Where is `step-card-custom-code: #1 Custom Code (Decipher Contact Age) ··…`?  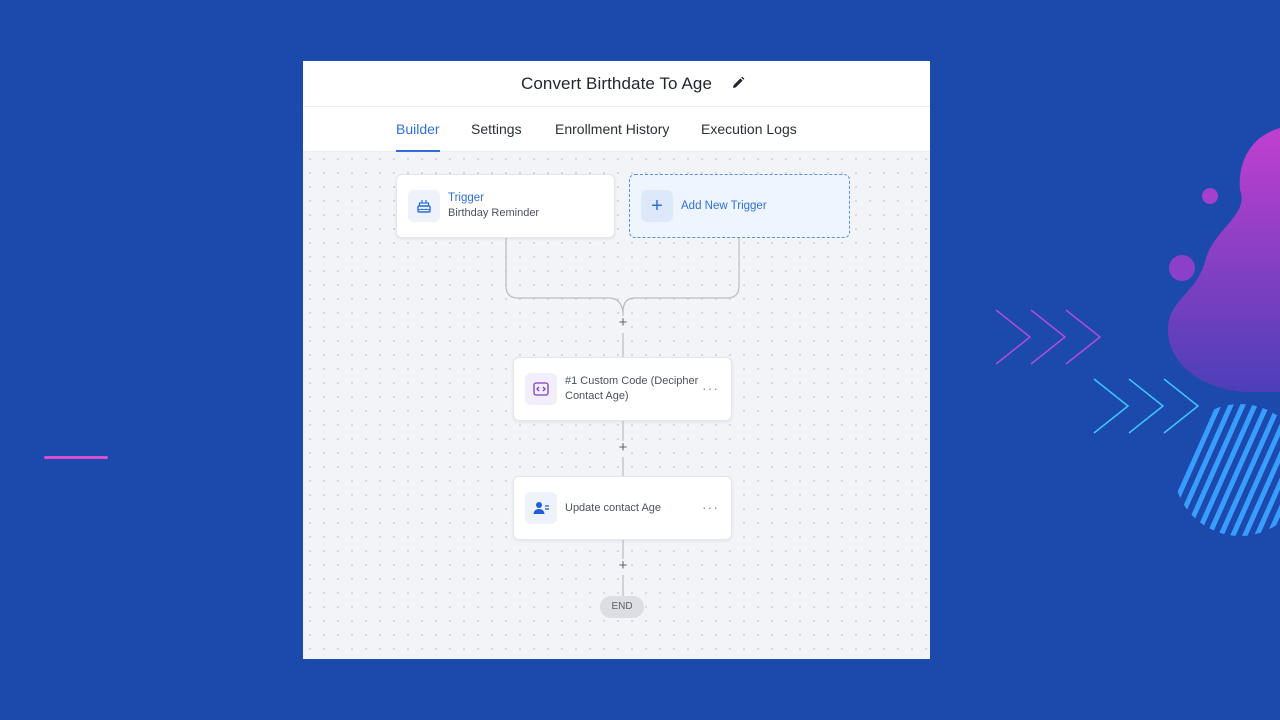
step-card-custom-code: #1 Custom Code (Decipher Contact Age) ··… is located at coordinates (622, 389).